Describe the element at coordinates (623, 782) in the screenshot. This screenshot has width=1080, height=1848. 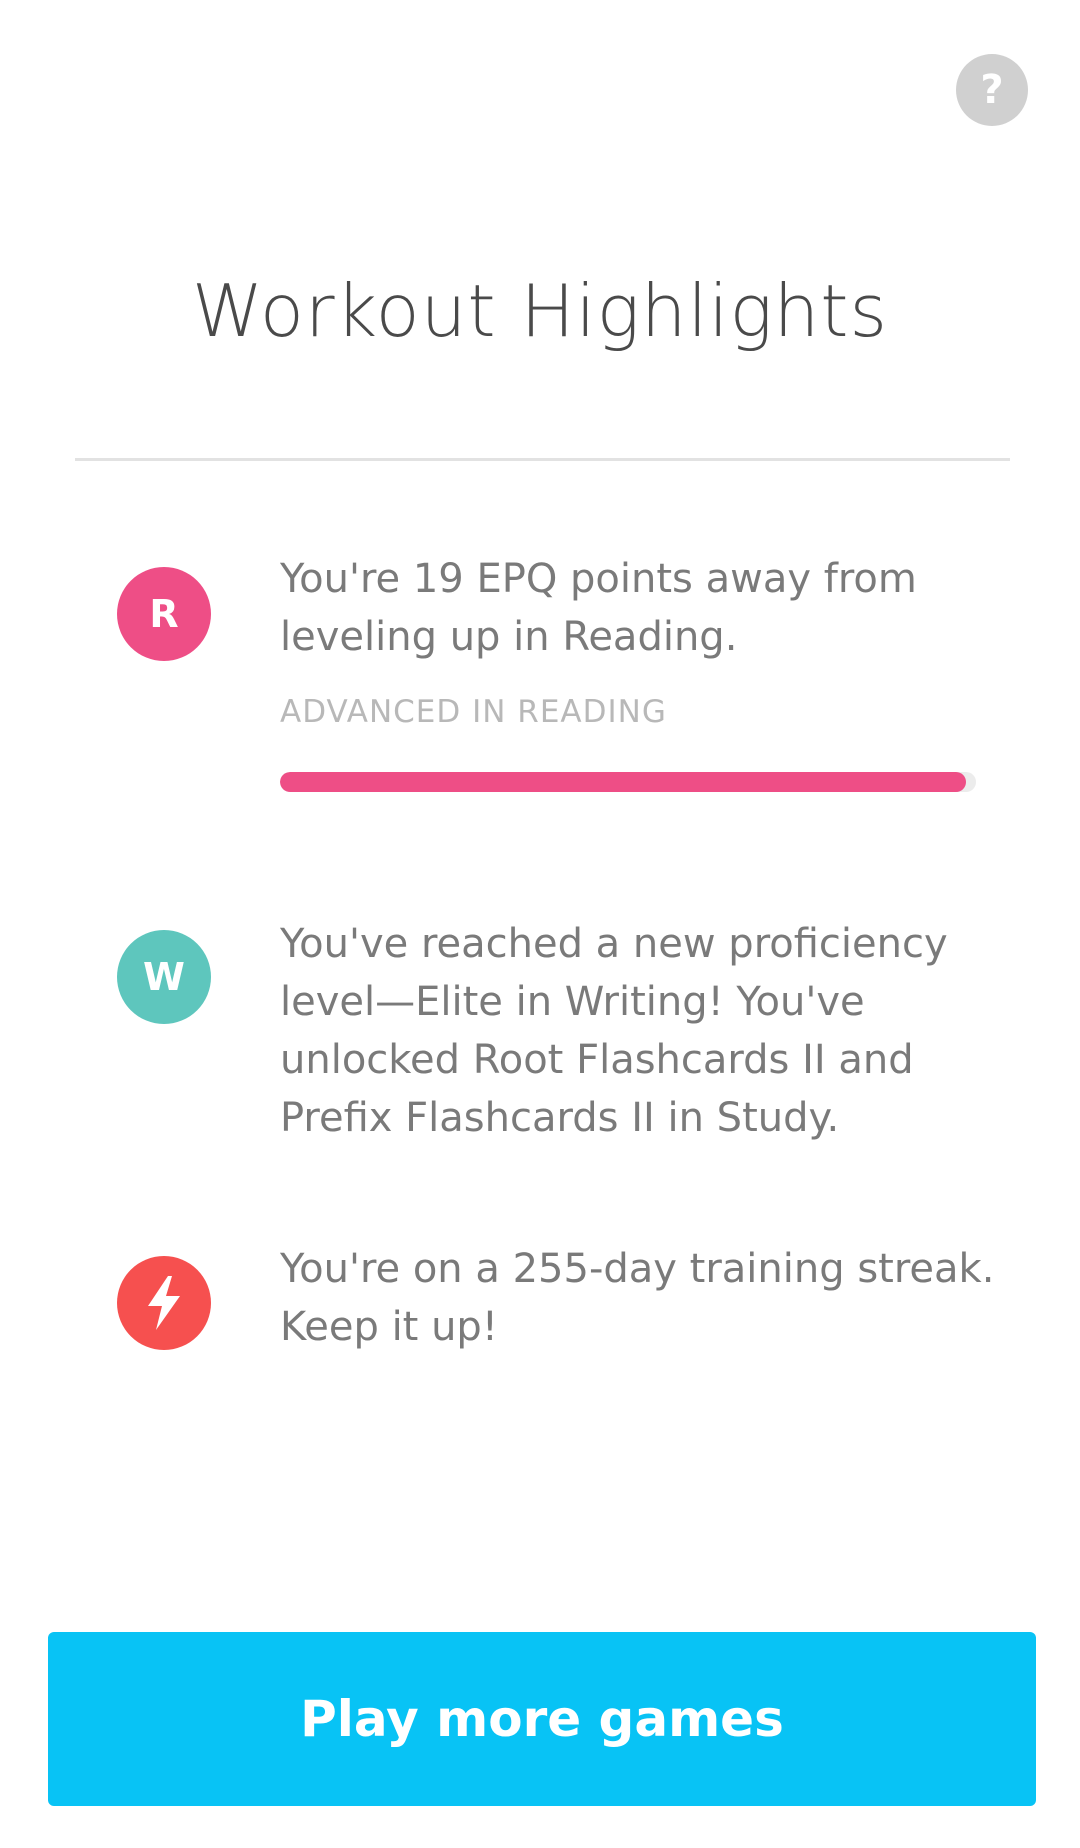
I see `progress-bar-fill` at that location.